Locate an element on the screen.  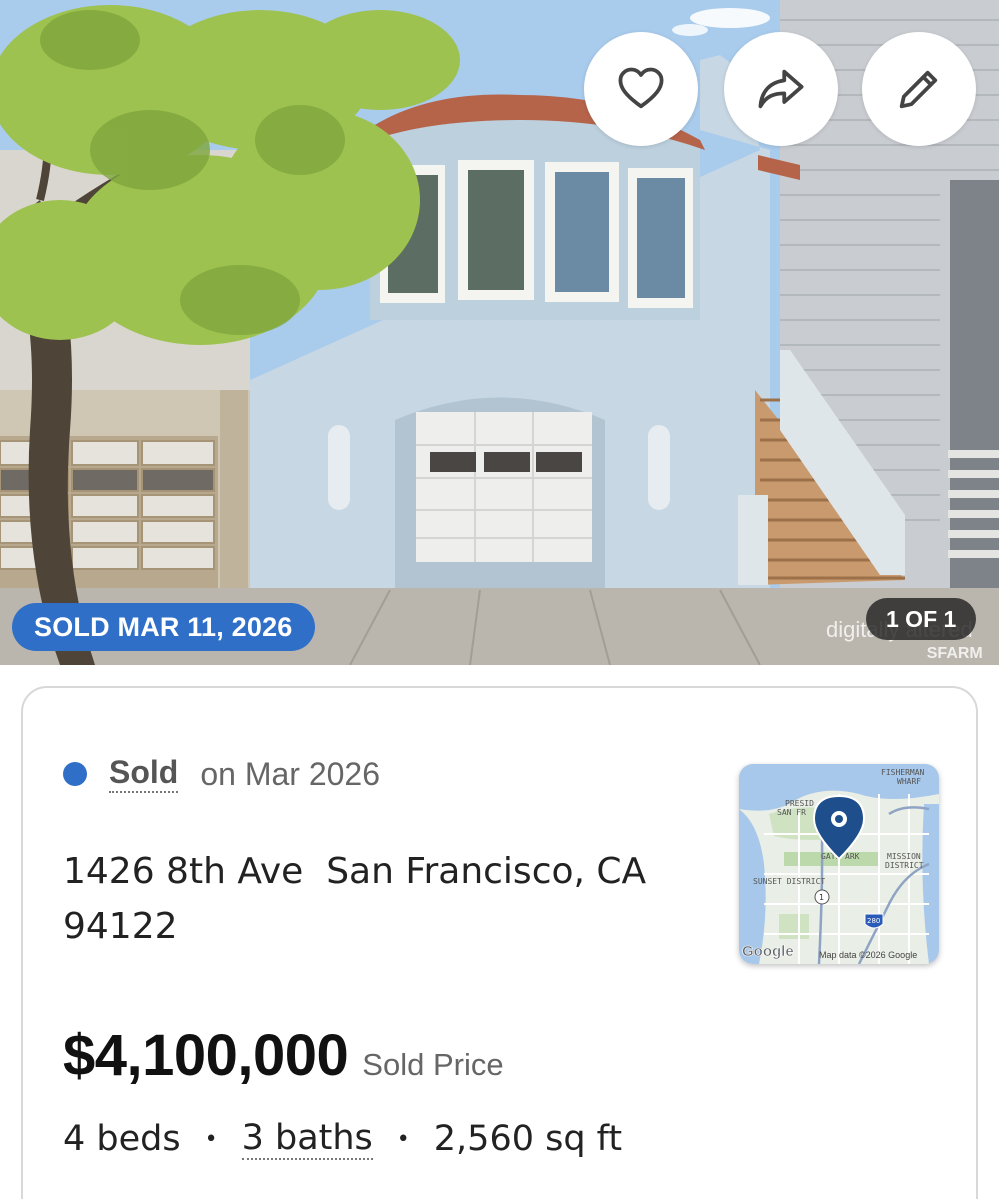
address-zip: 94122 is located at coordinates (120, 926).